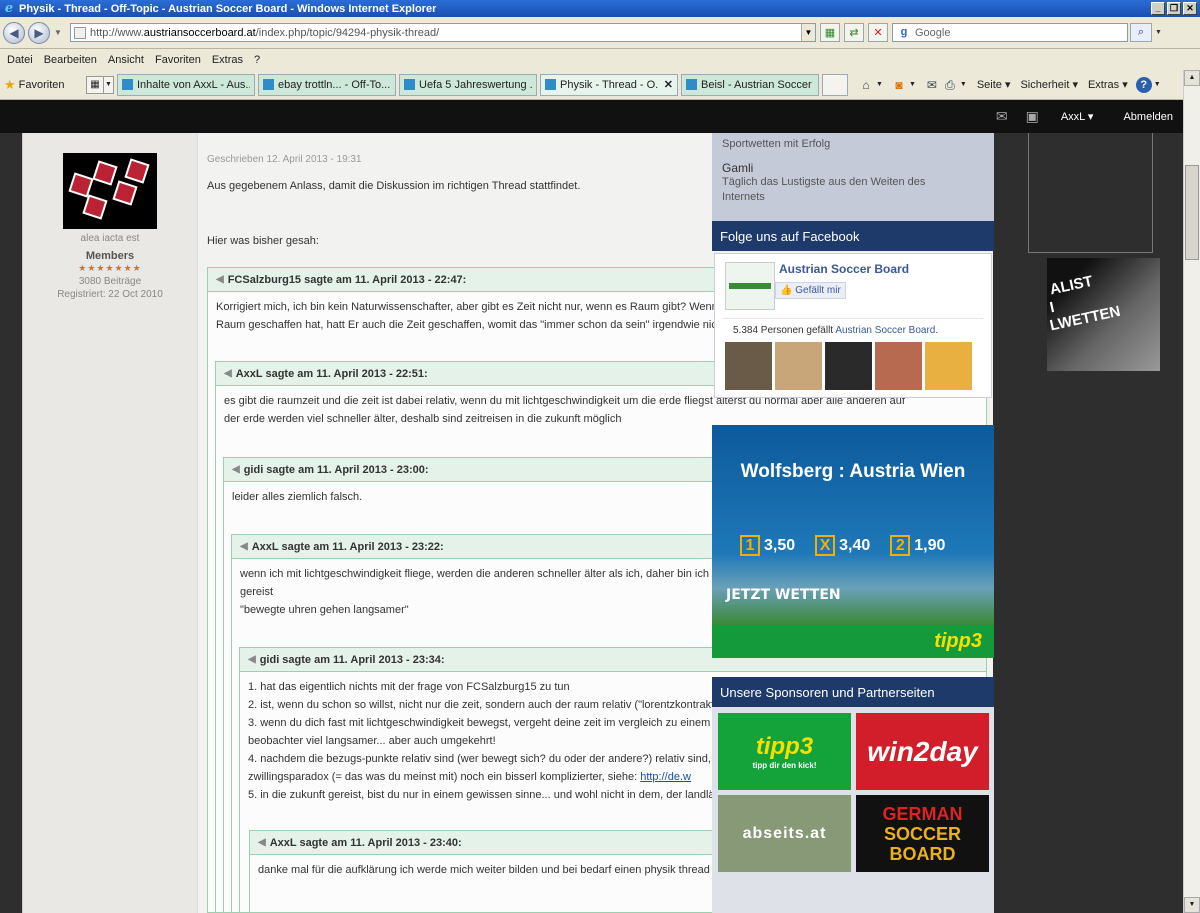 Image resolution: width=1200 pixels, height=913 pixels. Describe the element at coordinates (110, 256) in the screenshot. I see `user-group: Members` at that location.